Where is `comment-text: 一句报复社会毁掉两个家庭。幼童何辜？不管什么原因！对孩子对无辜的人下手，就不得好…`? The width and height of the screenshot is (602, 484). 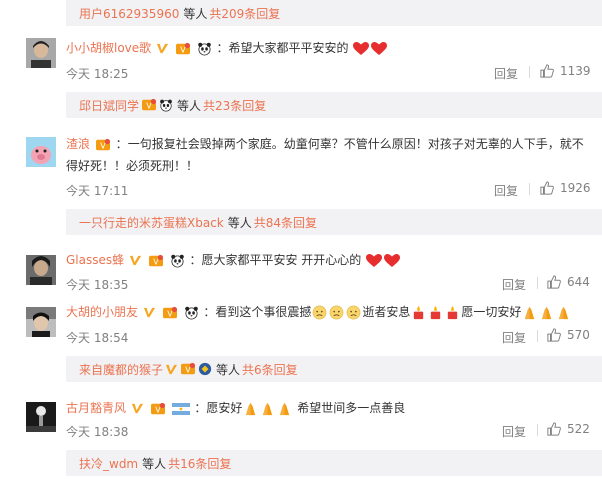
comment-text: 一句报复社会毁掉两个家庭。幼童何辜？不管什么原因！对孩子对无辜的人下手，就不得好… is located at coordinates (325, 155).